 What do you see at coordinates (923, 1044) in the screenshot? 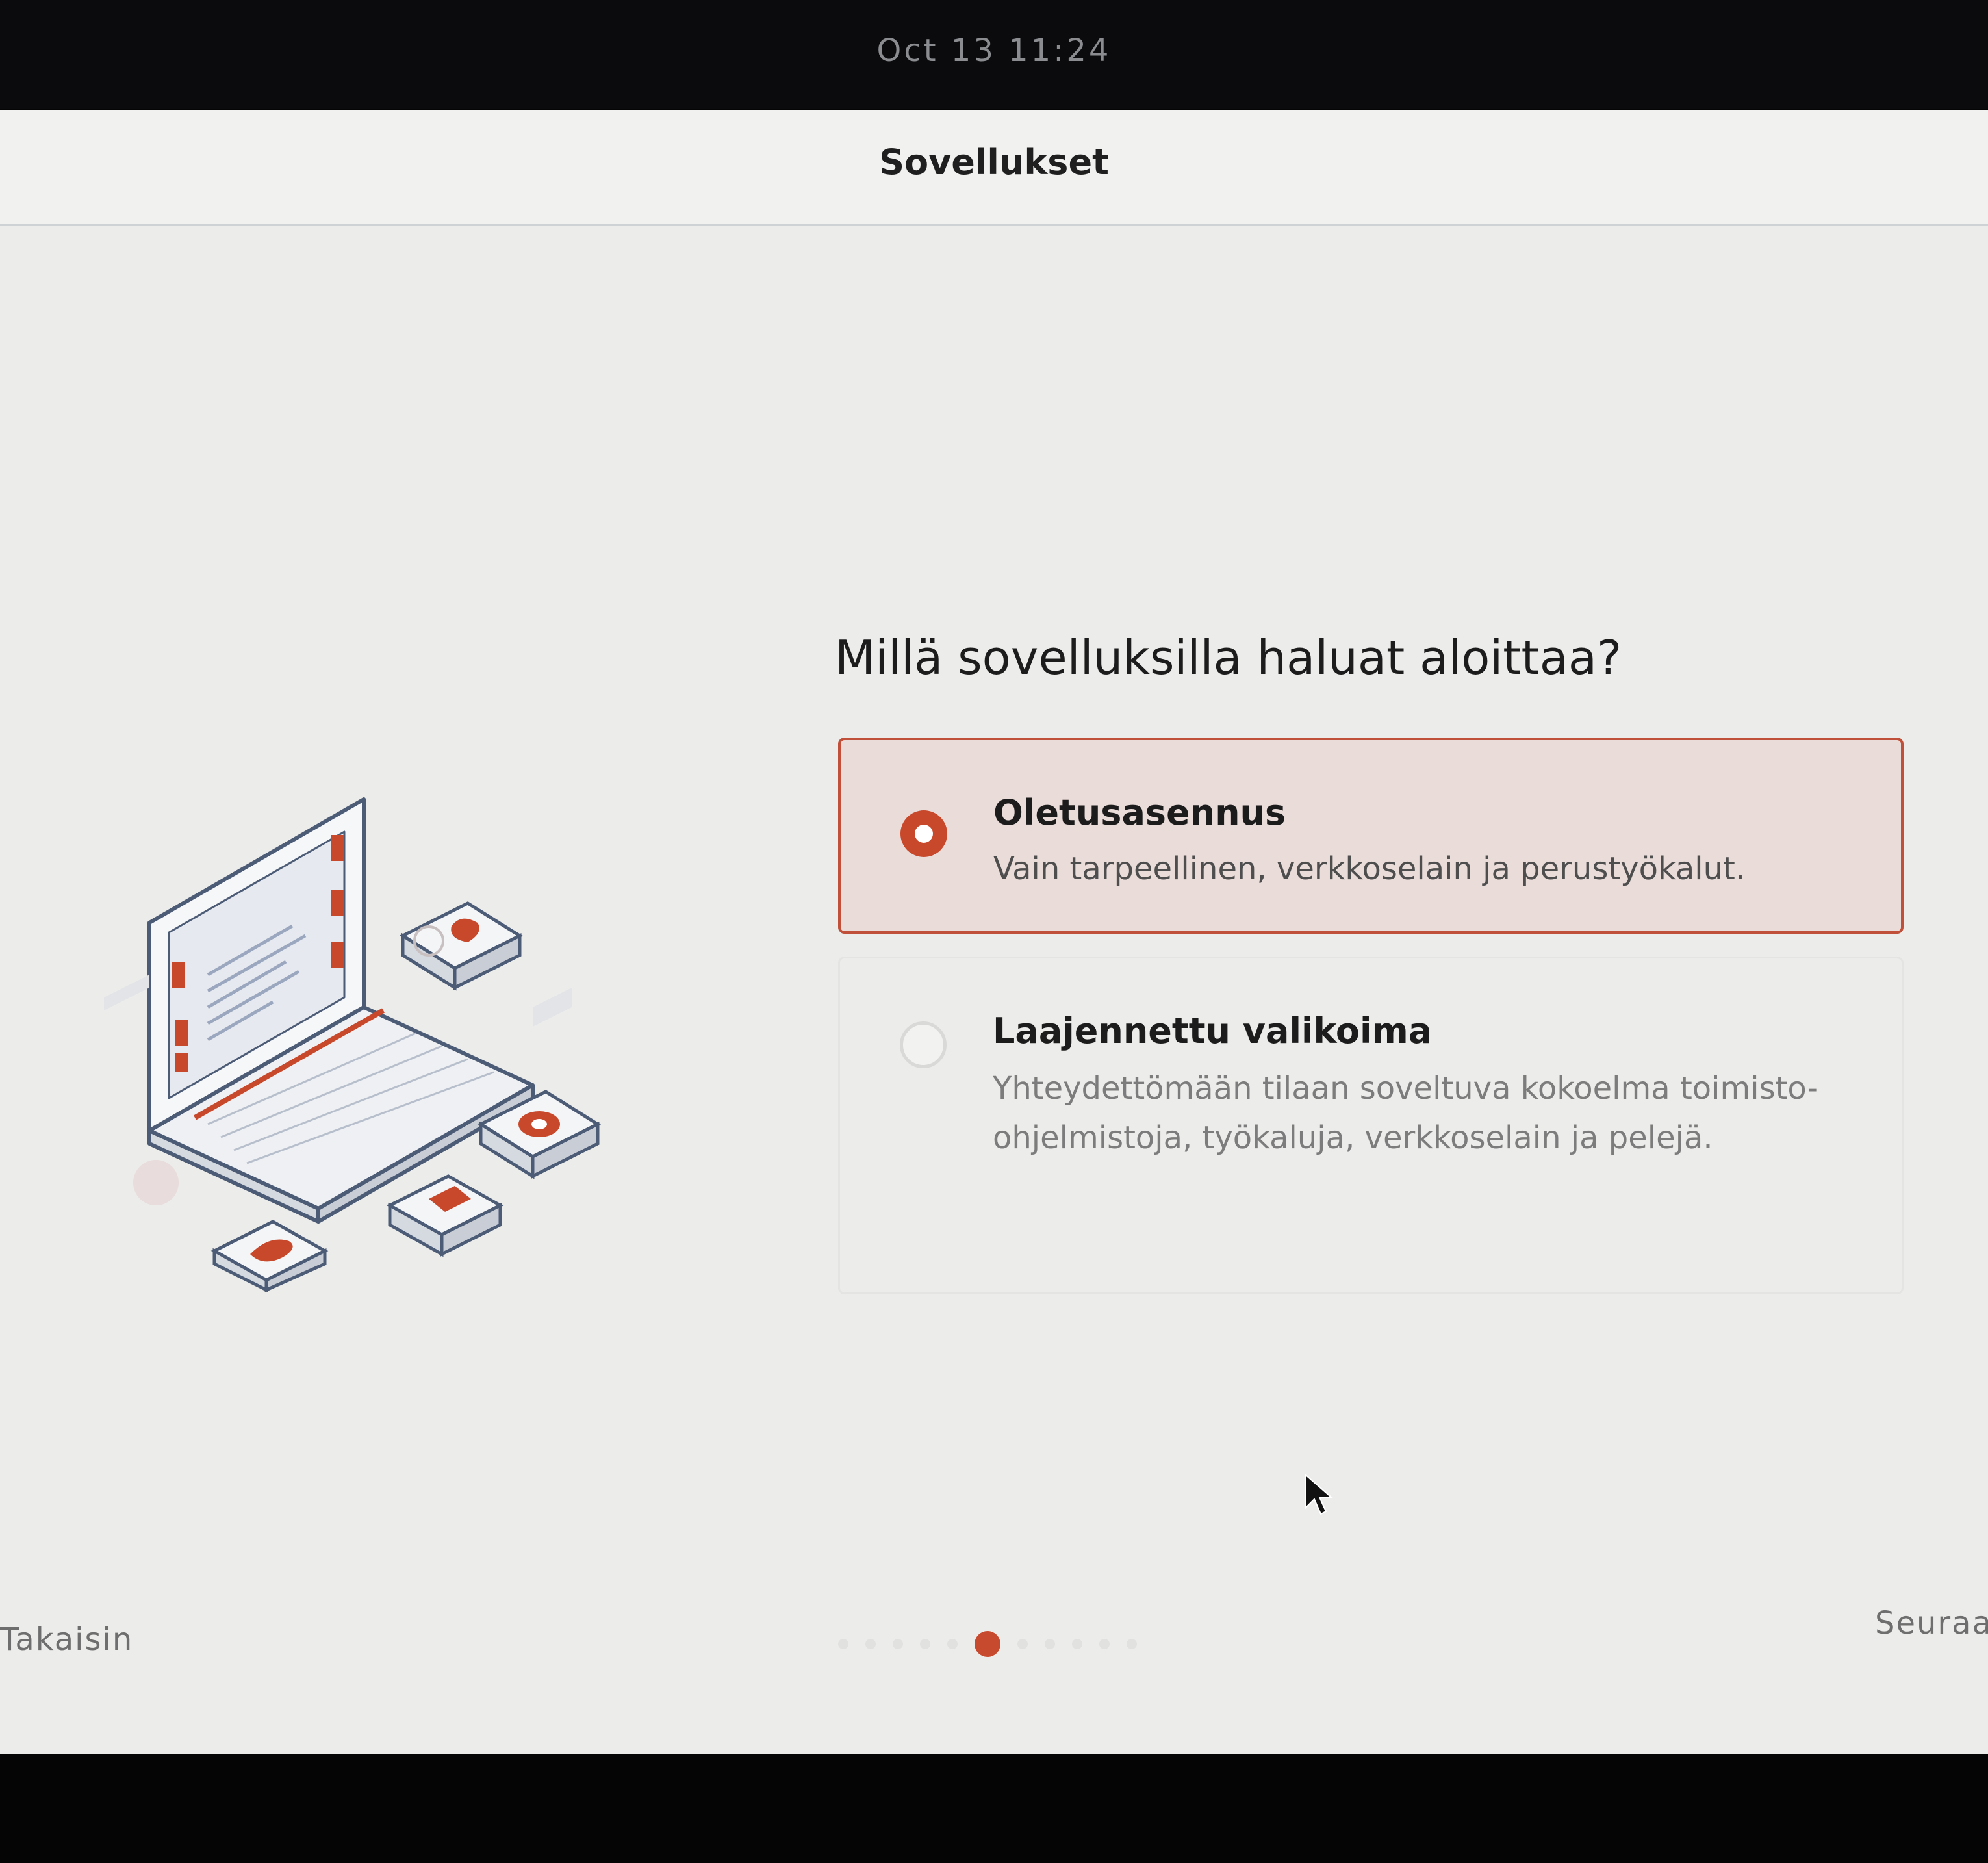
I see `radio-unselected-icon` at bounding box center [923, 1044].